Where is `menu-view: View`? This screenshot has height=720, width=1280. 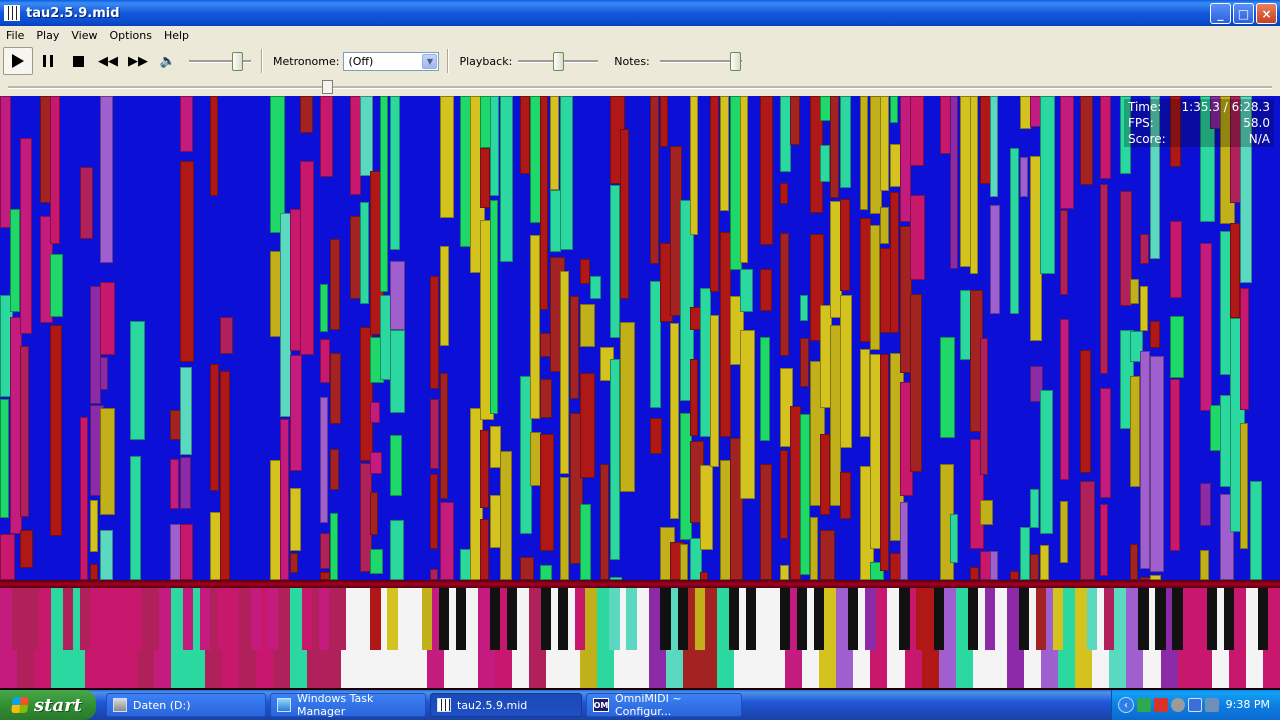 menu-view: View is located at coordinates (84, 35).